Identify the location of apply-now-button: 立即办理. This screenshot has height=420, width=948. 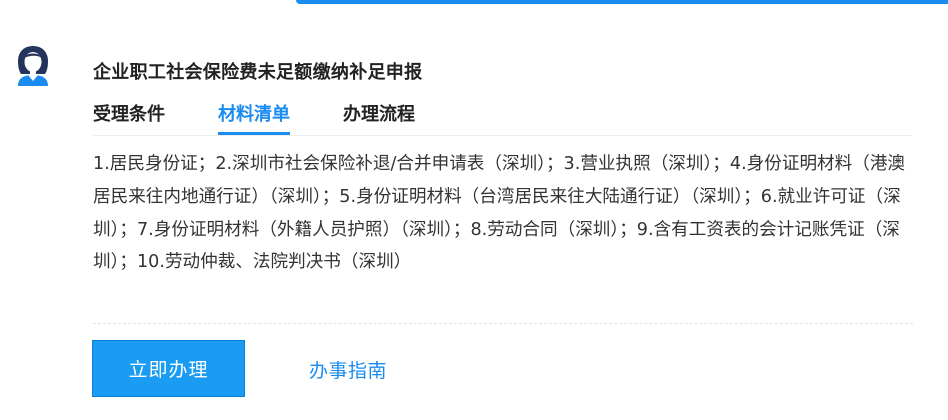
(168, 368).